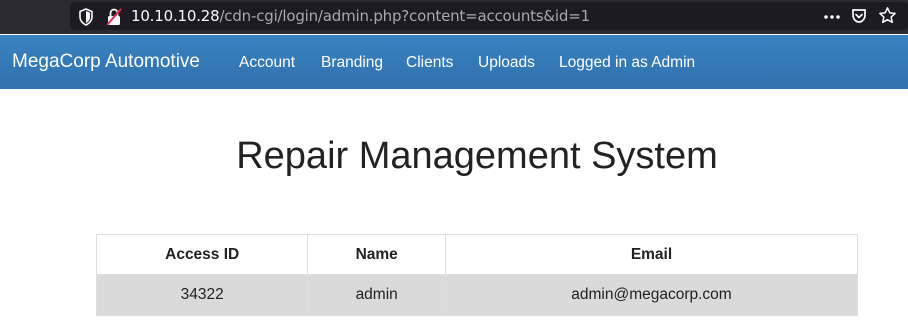 This screenshot has height=325, width=908. Describe the element at coordinates (376, 295) in the screenshot. I see `cell-name: admin` at that location.